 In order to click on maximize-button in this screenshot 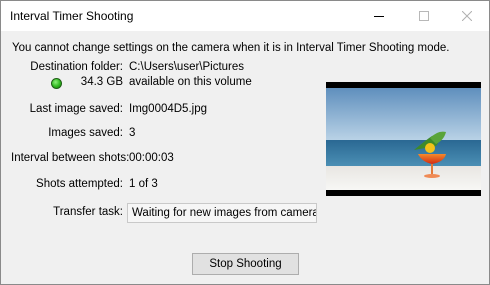, I will do `click(424, 16)`.